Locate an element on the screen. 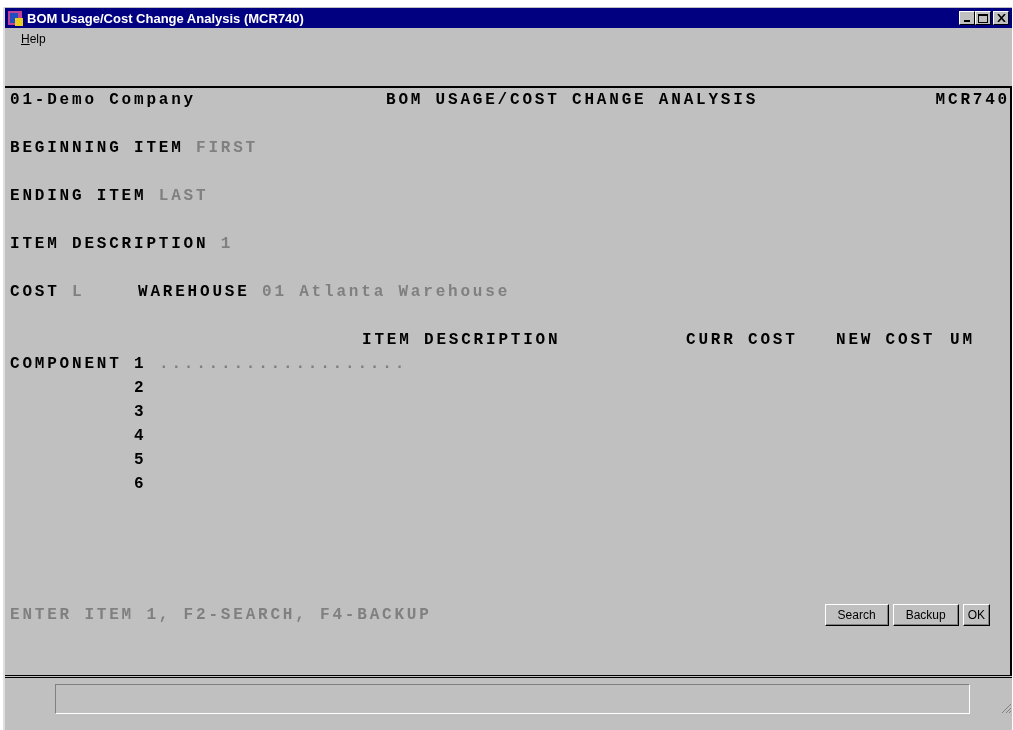 This screenshot has height=730, width=1013. line-number: 2 is located at coordinates (141, 388).